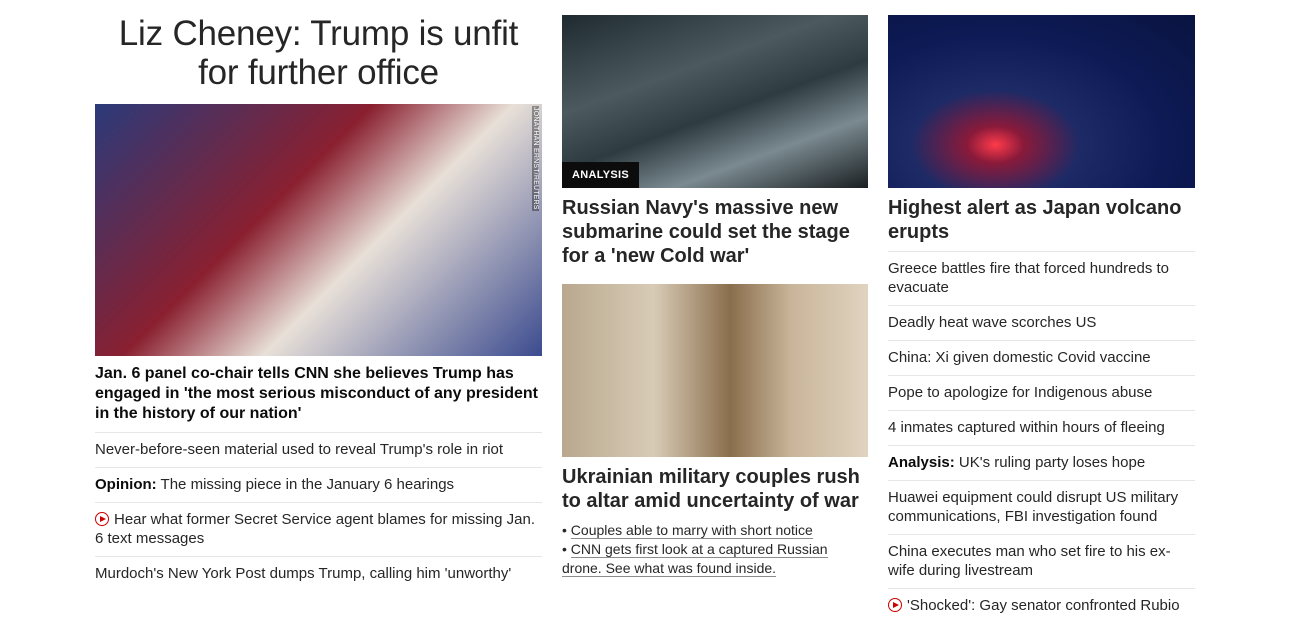  I want to click on volcano-headline: Highest alert as Japan volcano erupts, so click(1041, 220).